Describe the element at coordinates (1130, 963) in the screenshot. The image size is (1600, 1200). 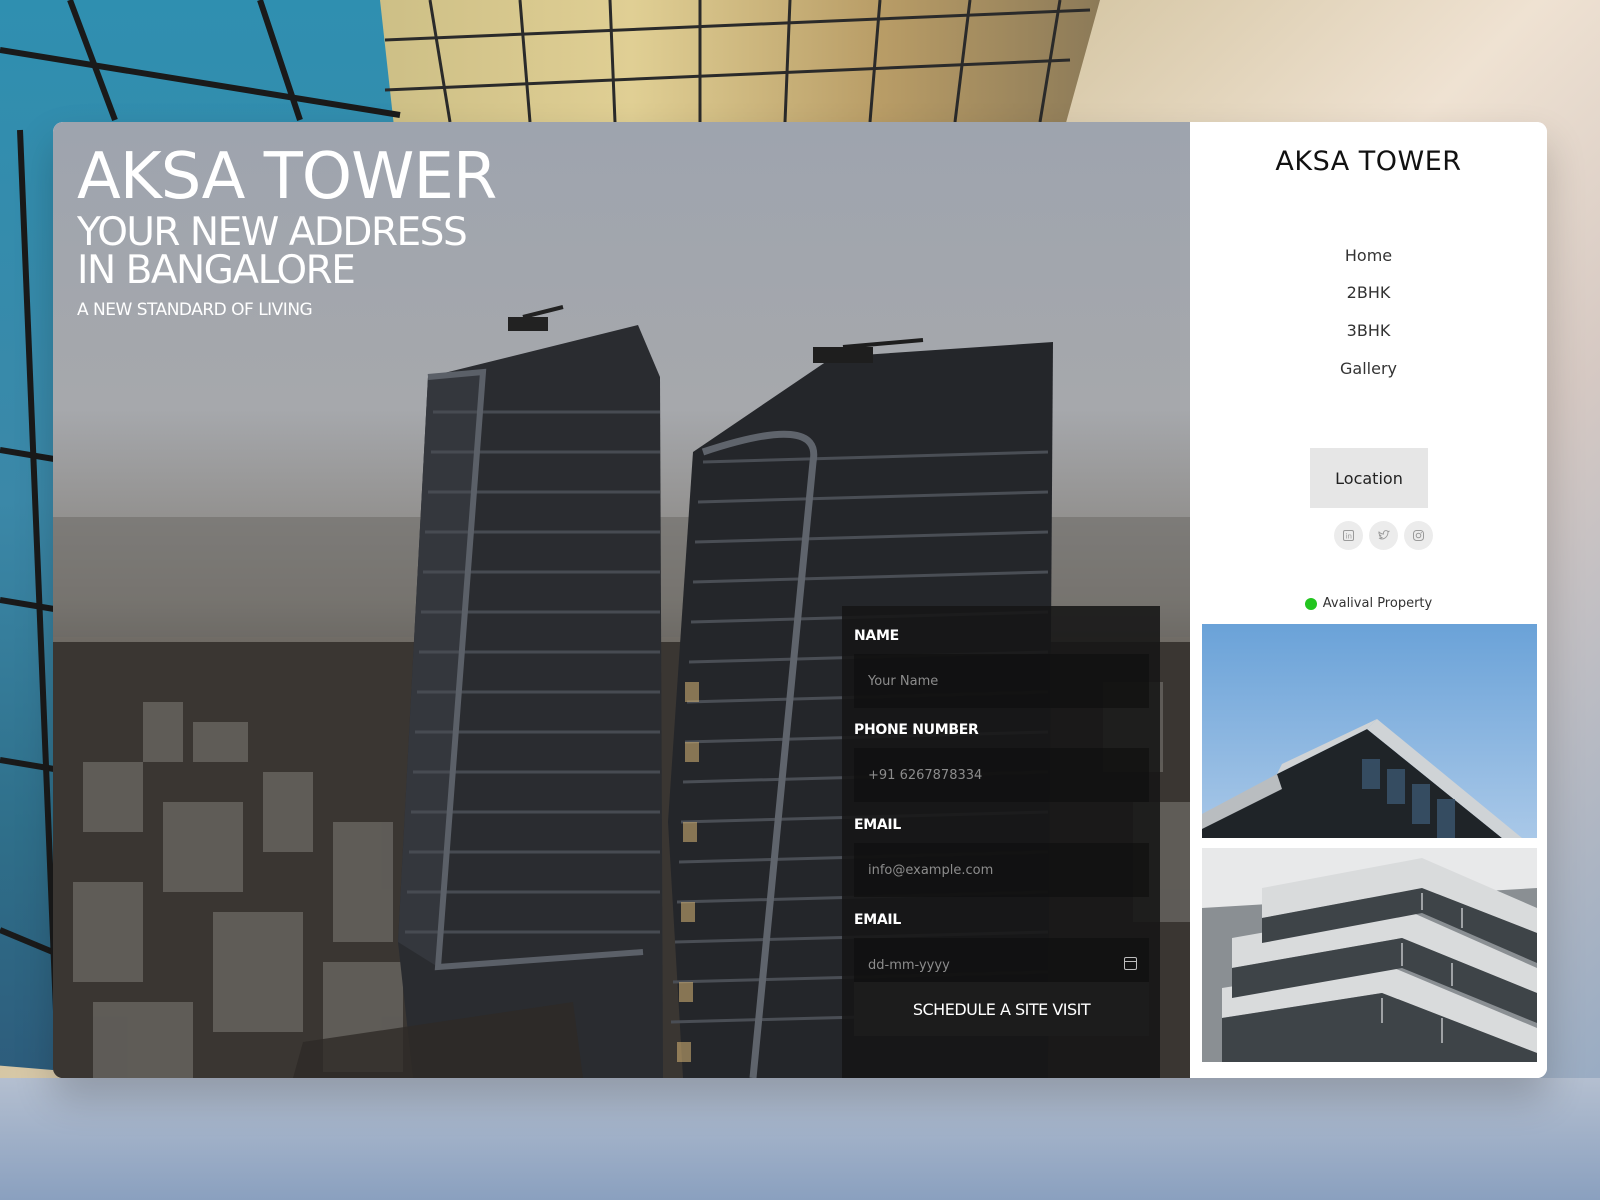
I see `calendar-icon` at that location.